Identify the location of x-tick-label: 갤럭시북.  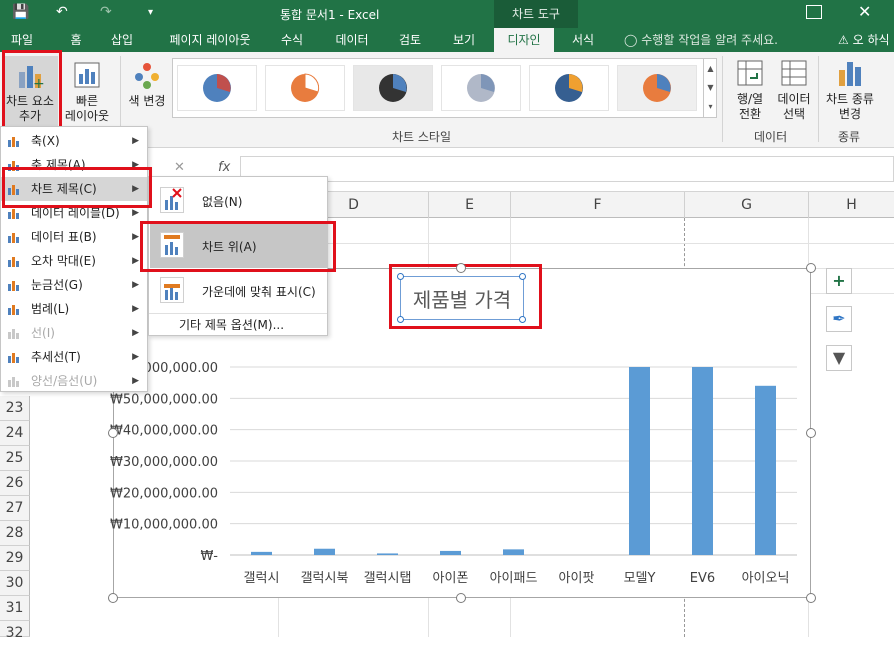
(325, 578).